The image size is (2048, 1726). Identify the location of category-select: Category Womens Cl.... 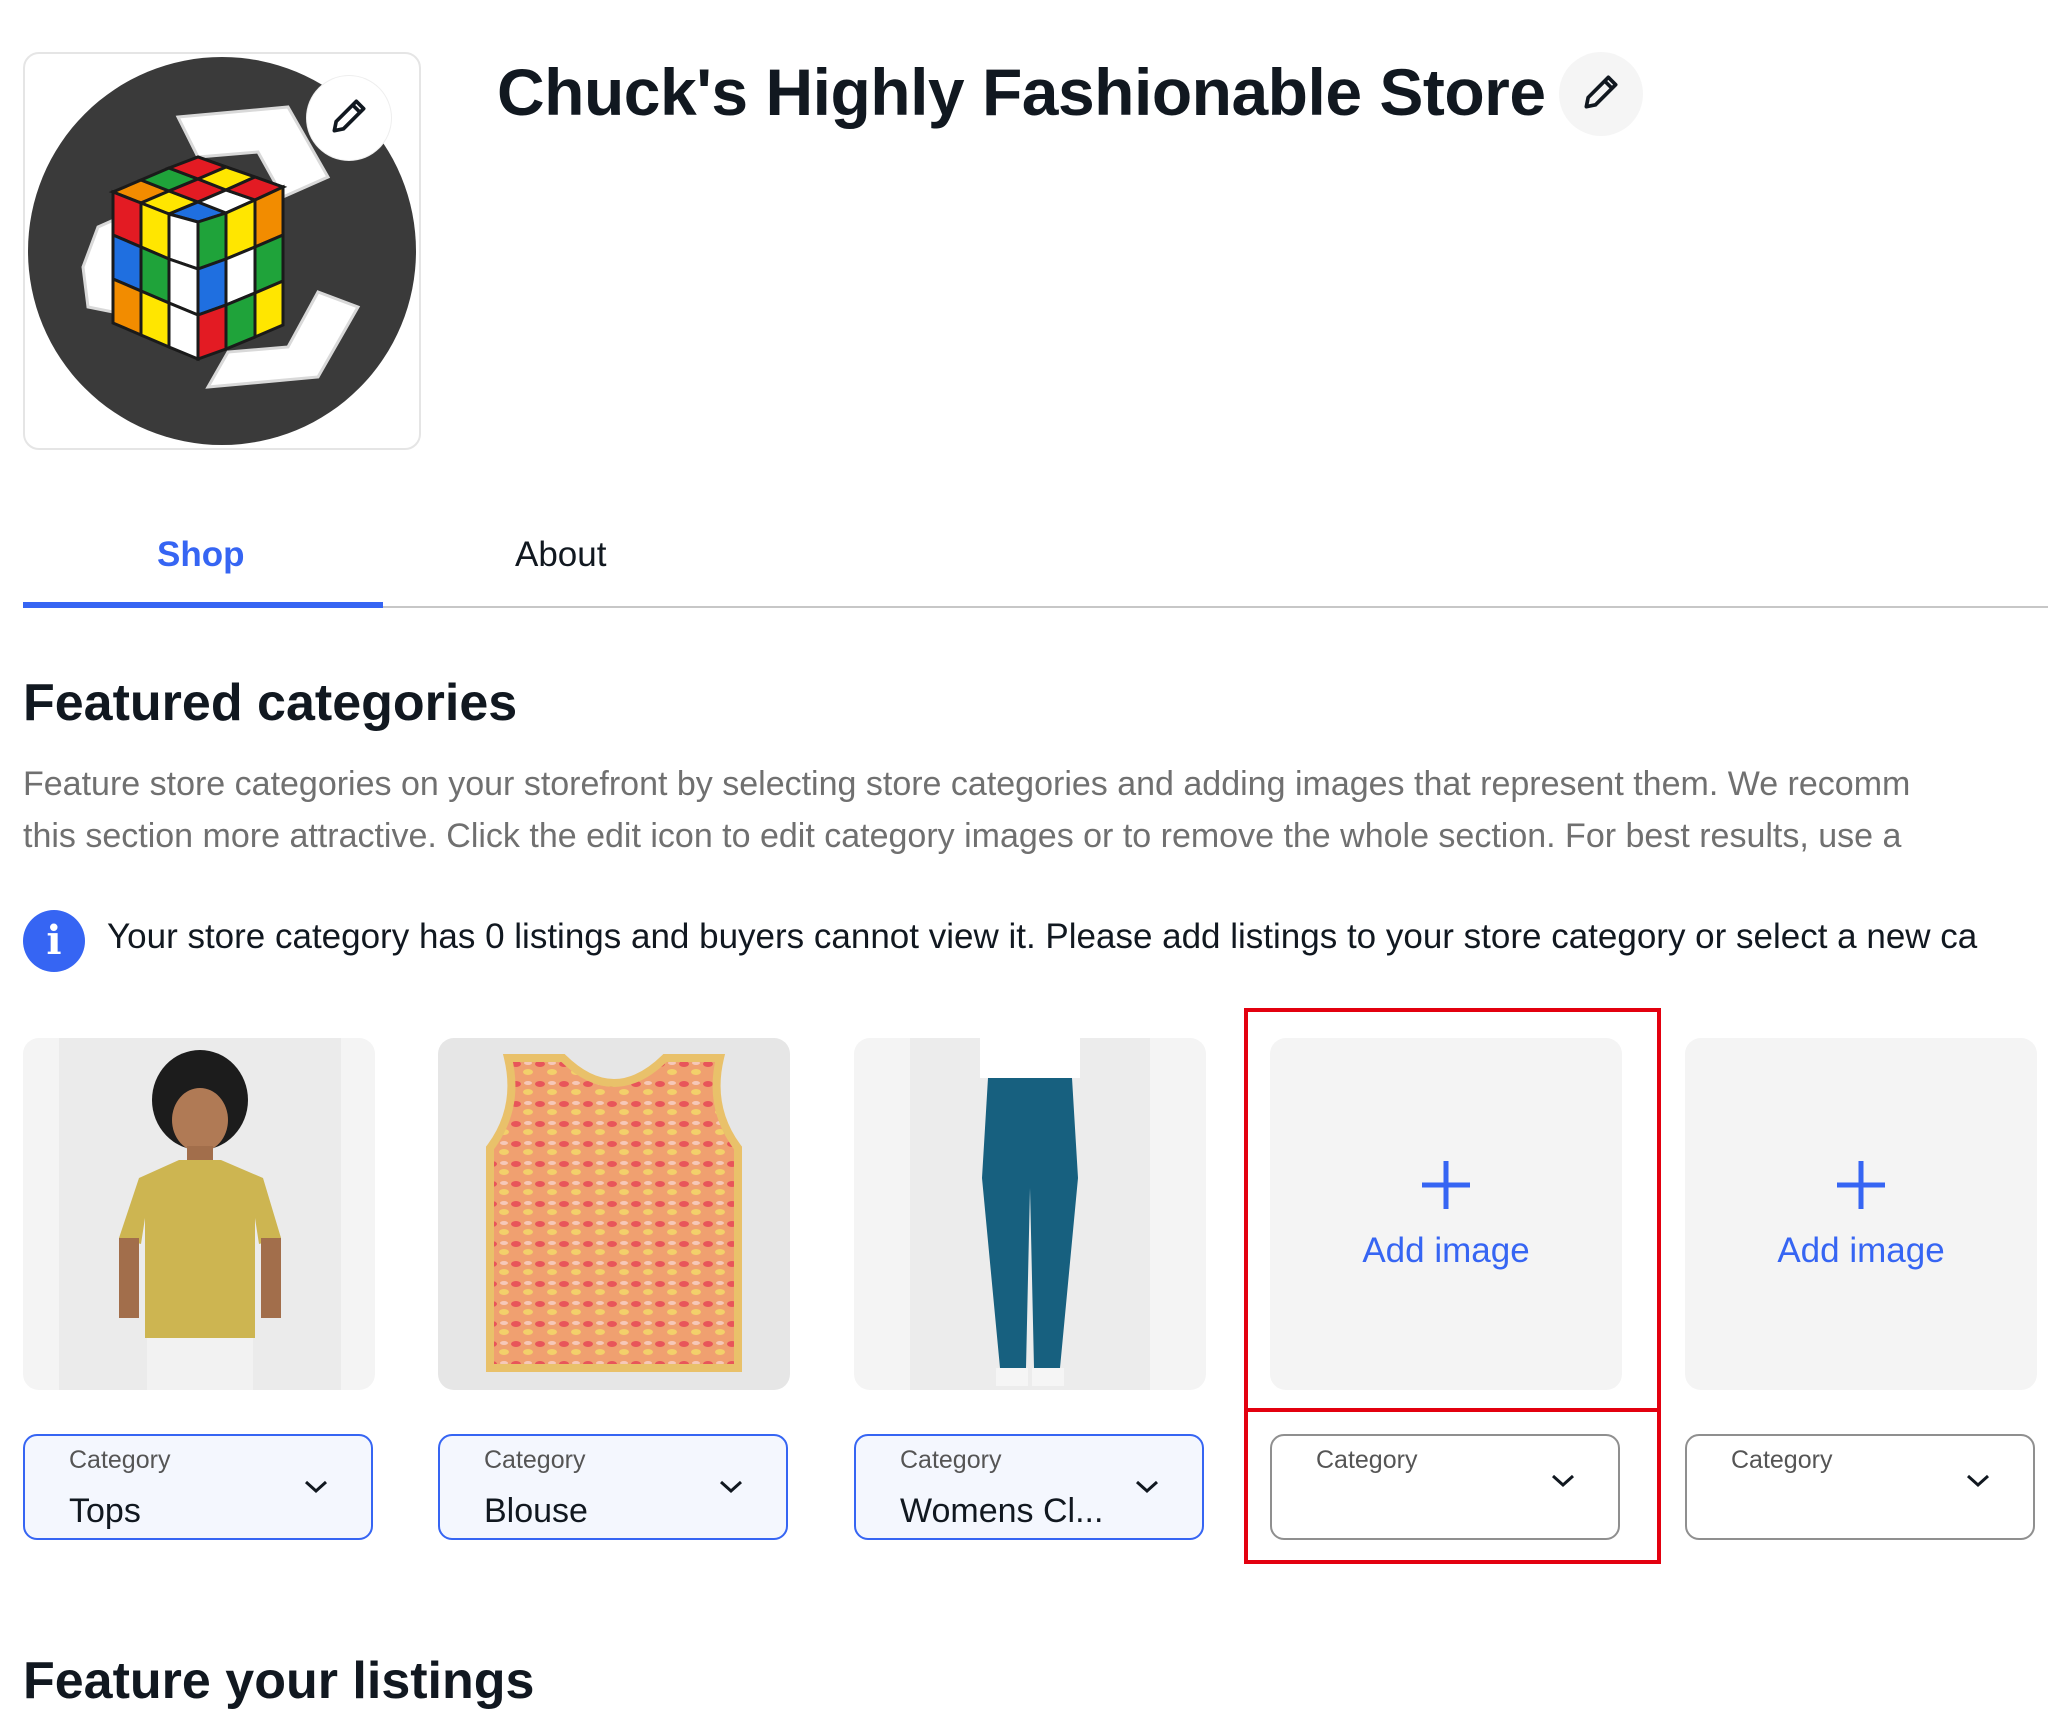
(1029, 1487).